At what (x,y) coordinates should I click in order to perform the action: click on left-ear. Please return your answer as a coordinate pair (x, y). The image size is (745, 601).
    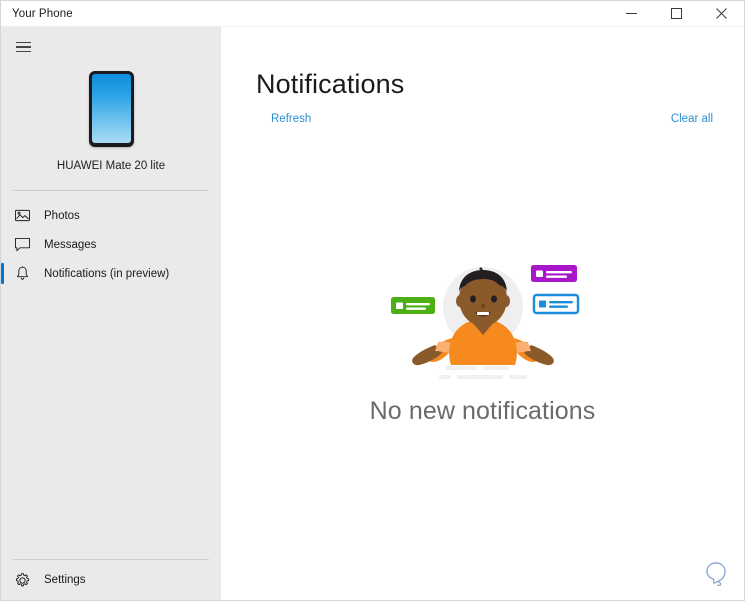
    Looking at the image, I should click on (459, 301).